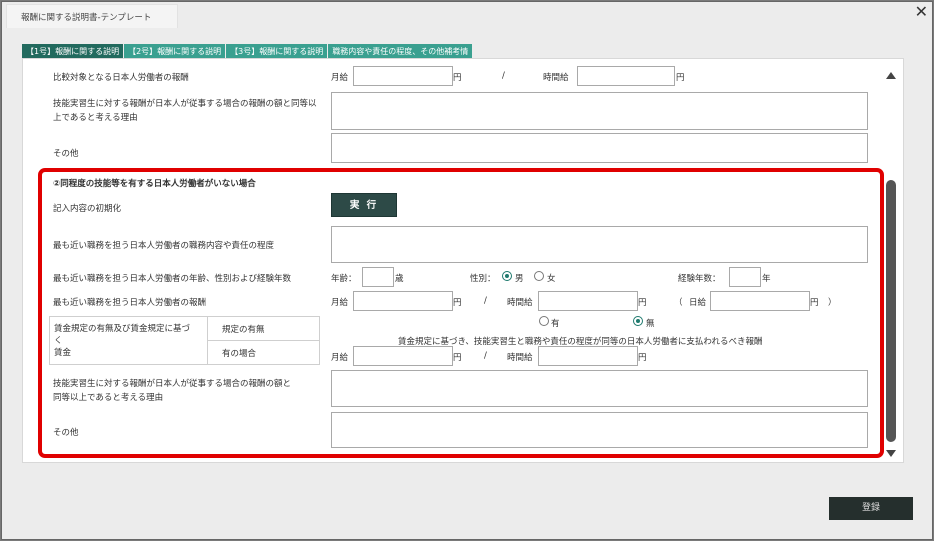 Image resolution: width=934 pixels, height=541 pixels. I want to click on scroll-up-icon, so click(891, 75).